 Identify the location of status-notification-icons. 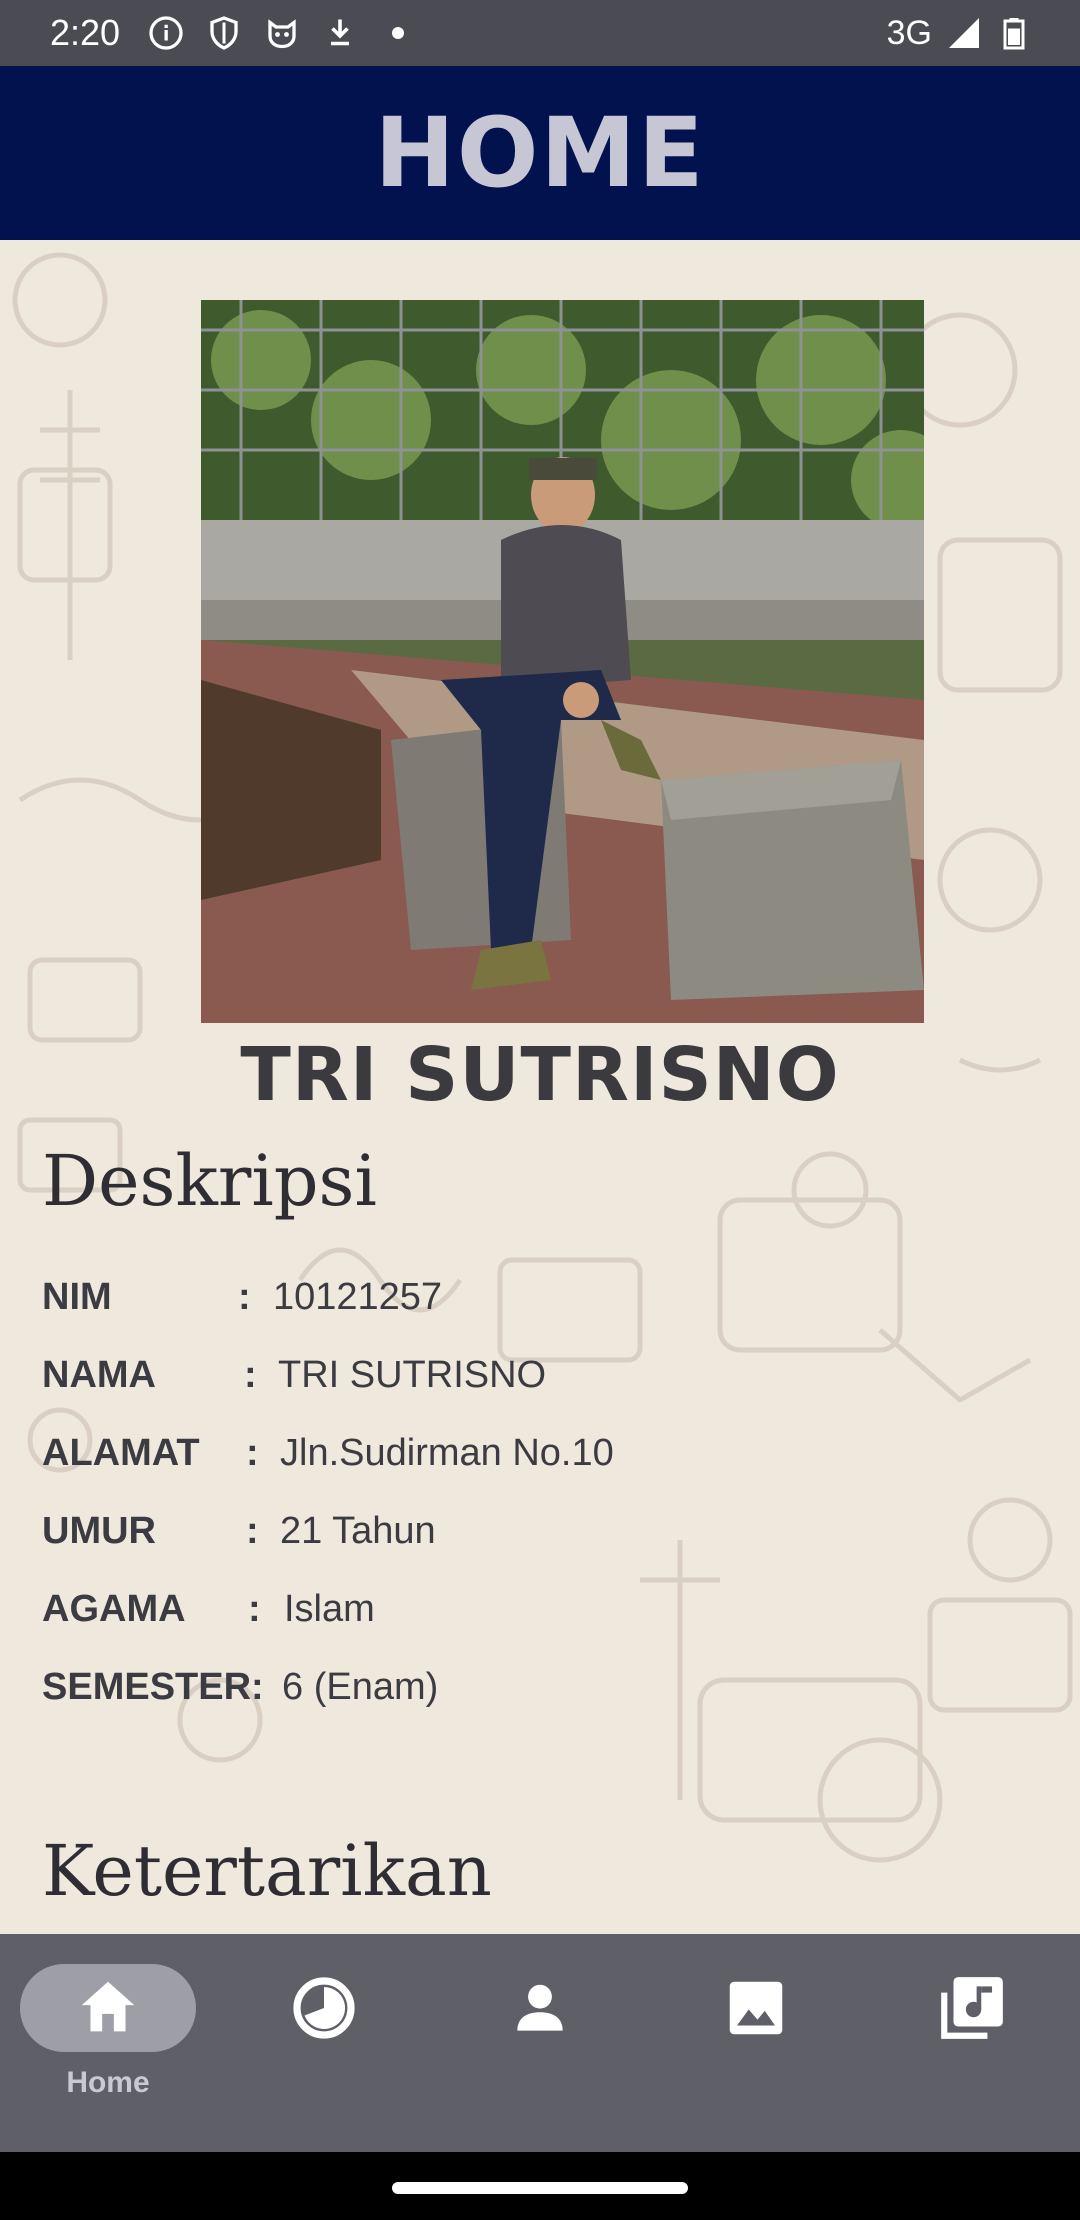
(282, 33).